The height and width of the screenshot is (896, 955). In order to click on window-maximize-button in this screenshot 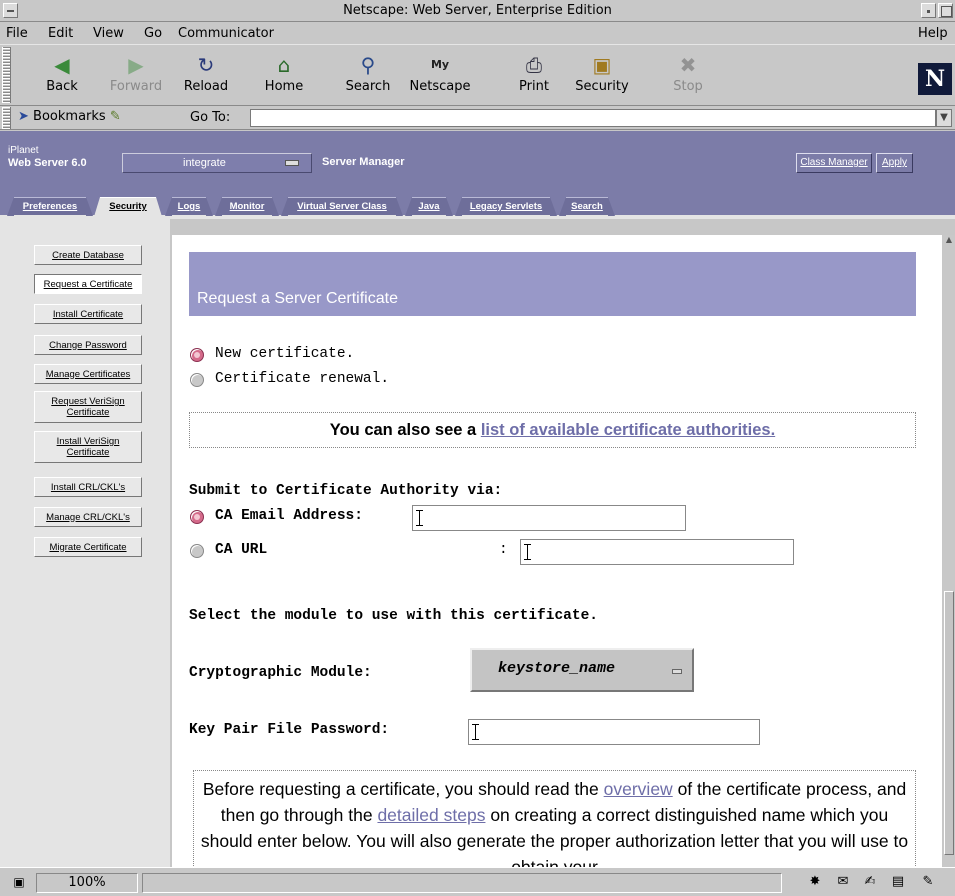, I will do `click(945, 10)`.